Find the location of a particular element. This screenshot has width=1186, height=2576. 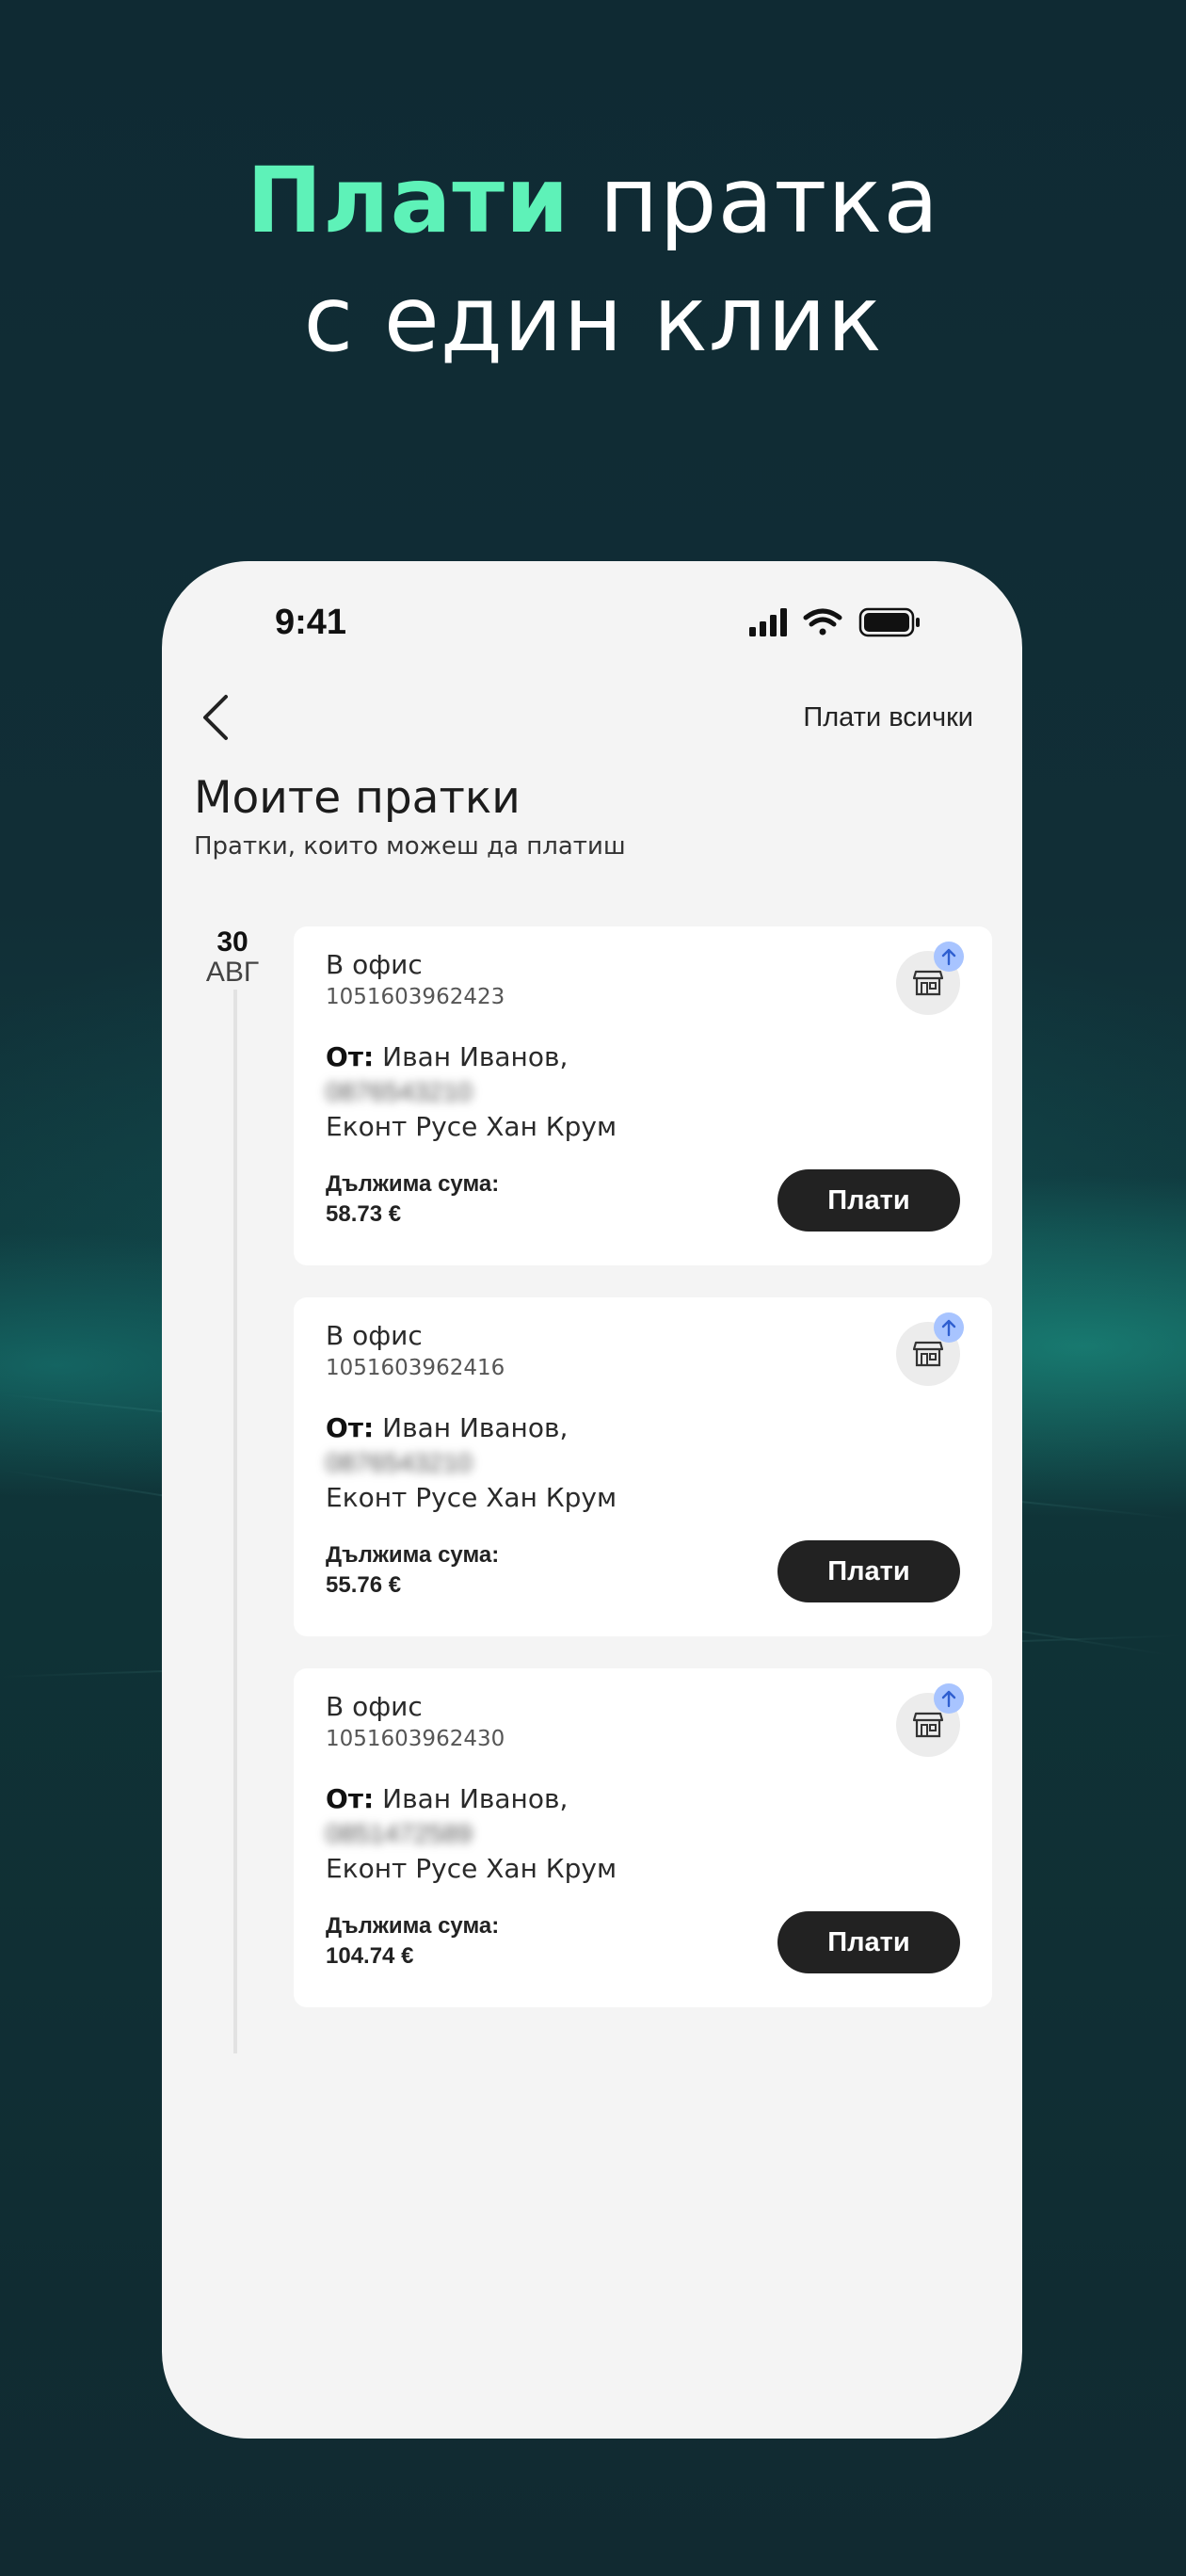

amount-due-value: 104.74 € is located at coordinates (370, 1956).